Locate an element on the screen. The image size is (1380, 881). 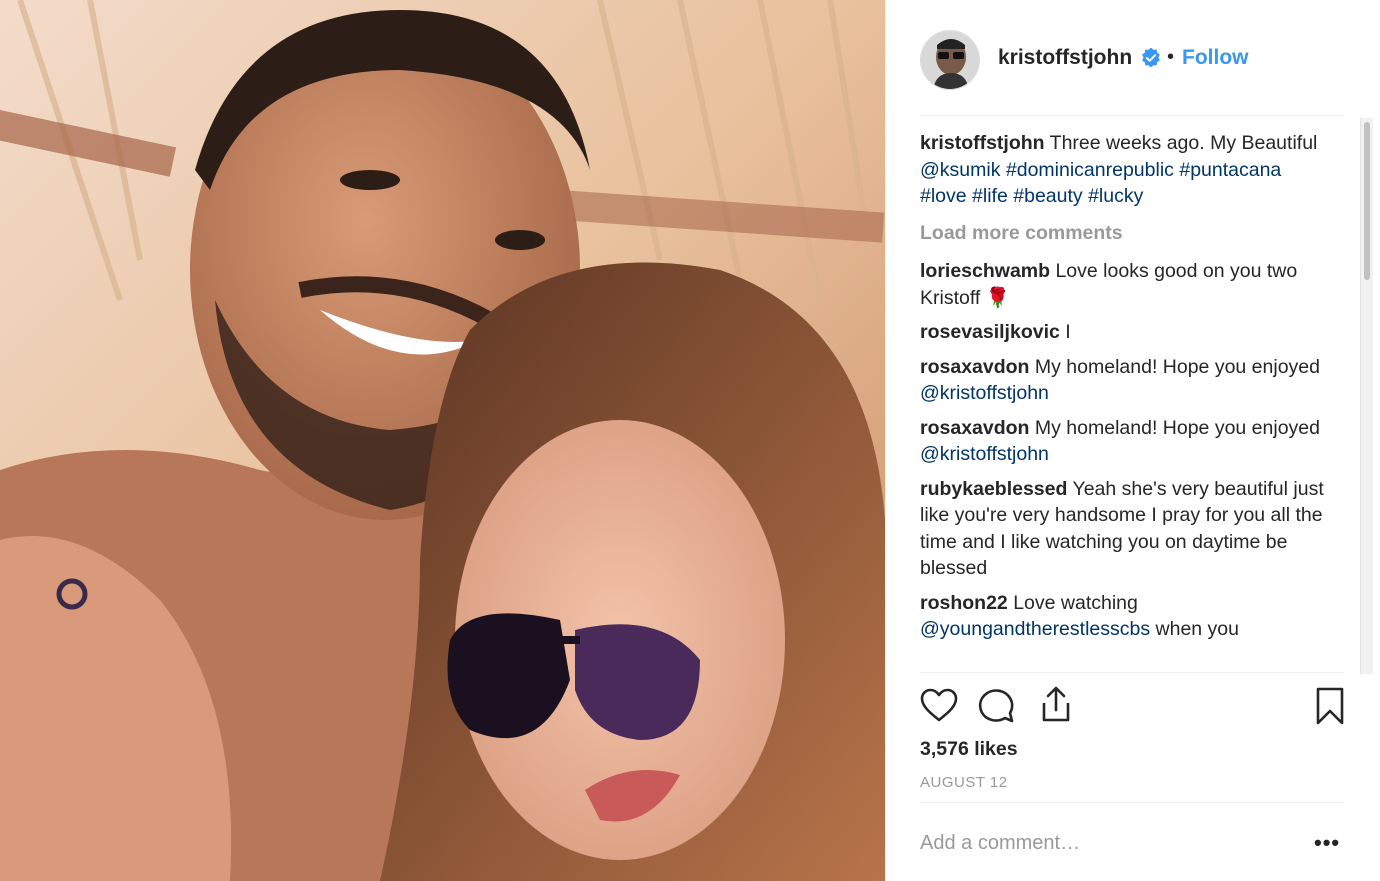
comment-username: roshon22 is located at coordinates (964, 603).